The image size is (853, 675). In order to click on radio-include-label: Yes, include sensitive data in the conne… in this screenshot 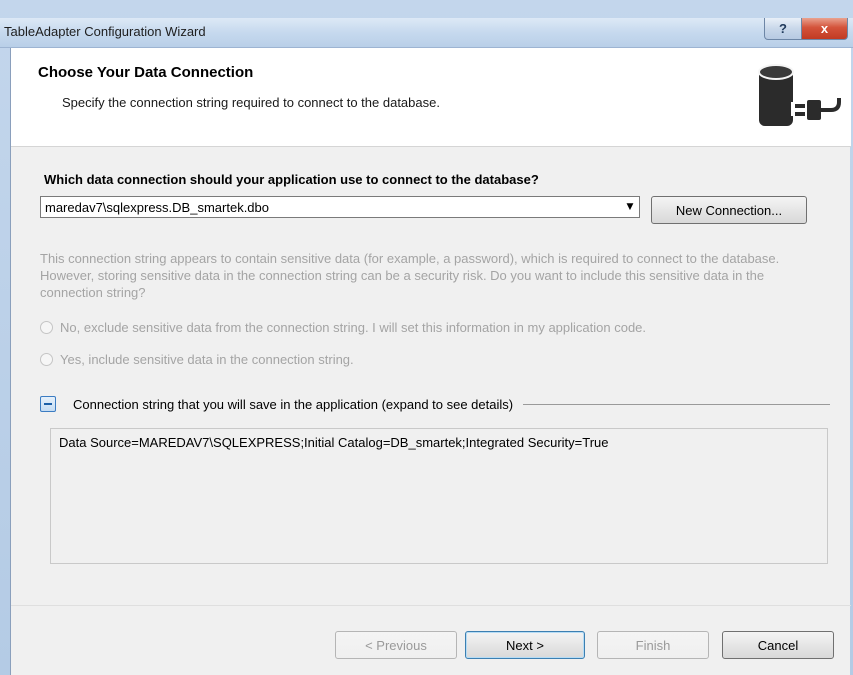, I will do `click(207, 359)`.